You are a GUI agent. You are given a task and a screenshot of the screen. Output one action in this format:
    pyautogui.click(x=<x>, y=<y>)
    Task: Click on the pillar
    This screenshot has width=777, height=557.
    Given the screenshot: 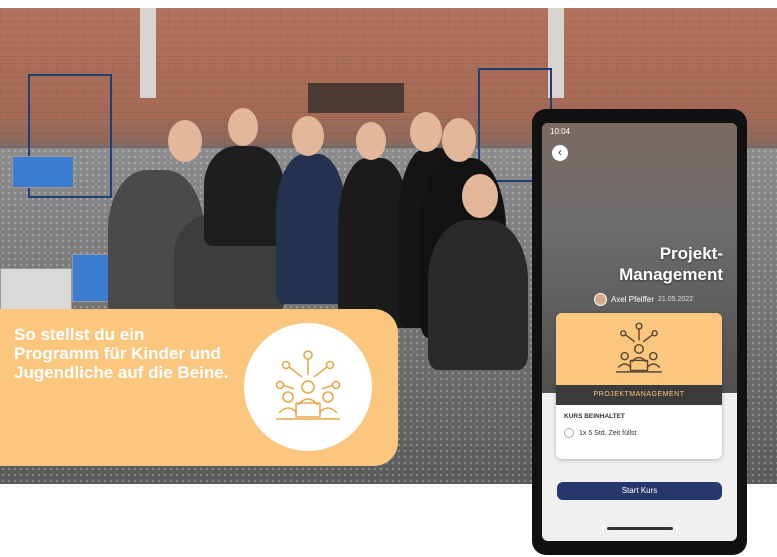 What is the action you would take?
    pyautogui.click(x=148, y=53)
    